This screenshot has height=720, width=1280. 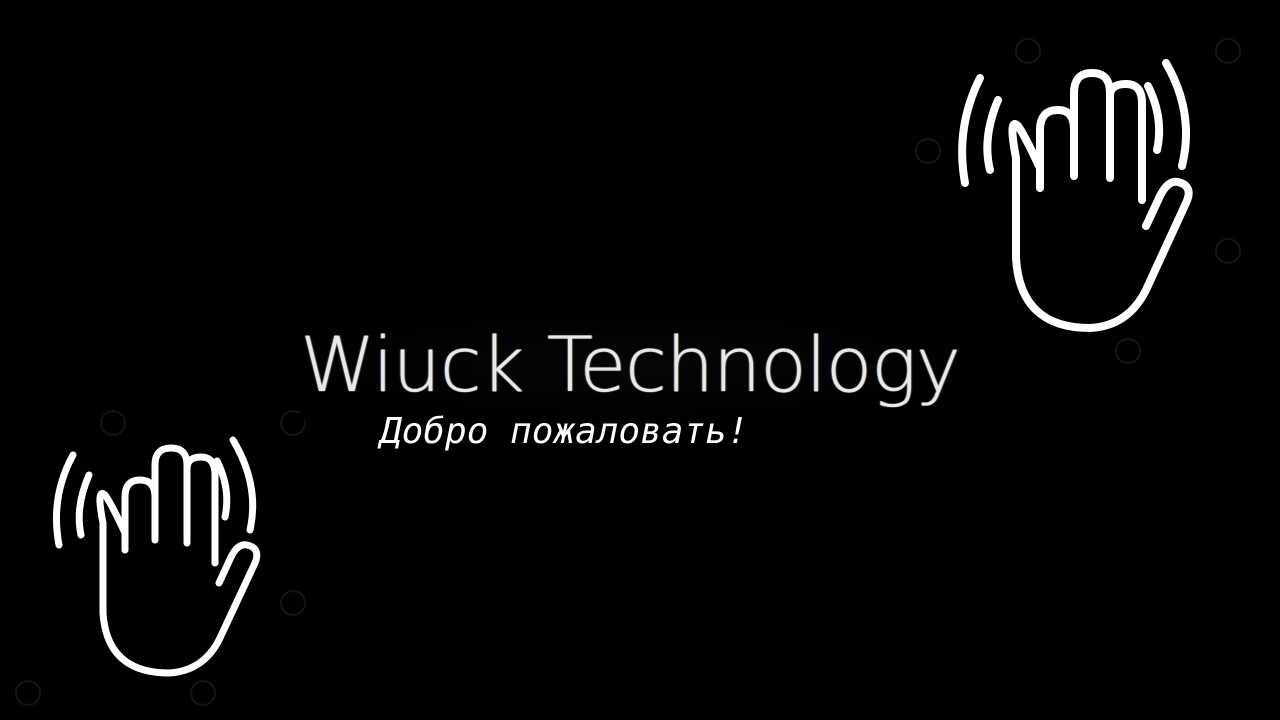 I want to click on brand-title: Wiuck Technology, so click(x=630, y=364).